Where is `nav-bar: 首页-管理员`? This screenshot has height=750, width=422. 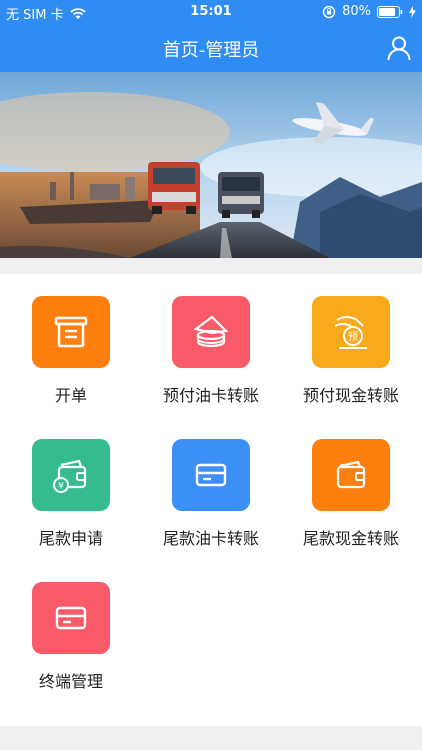
nav-bar: 首页-管理员 is located at coordinates (211, 48).